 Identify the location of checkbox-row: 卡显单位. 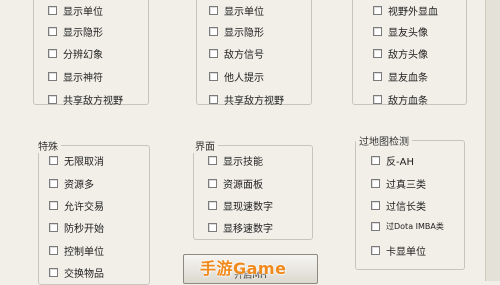
(398, 250).